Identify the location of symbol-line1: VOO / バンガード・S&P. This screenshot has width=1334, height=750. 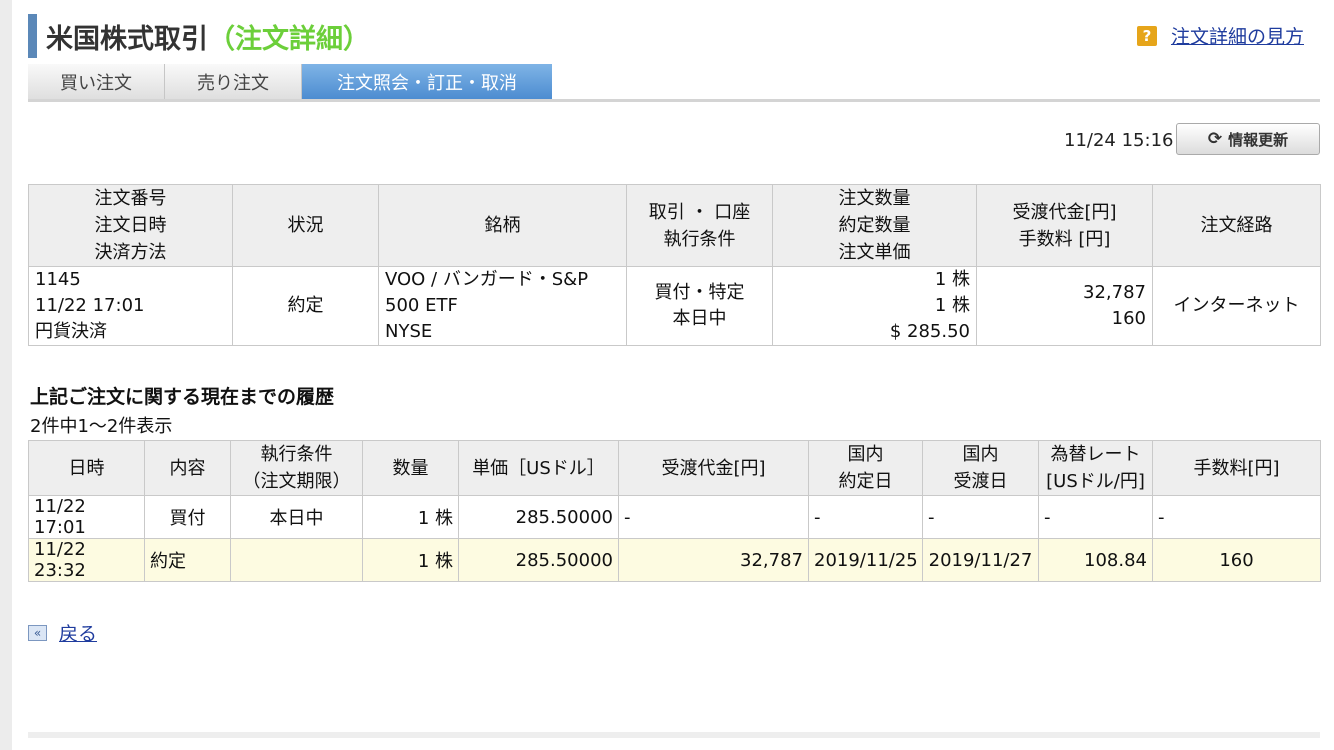
(487, 279).